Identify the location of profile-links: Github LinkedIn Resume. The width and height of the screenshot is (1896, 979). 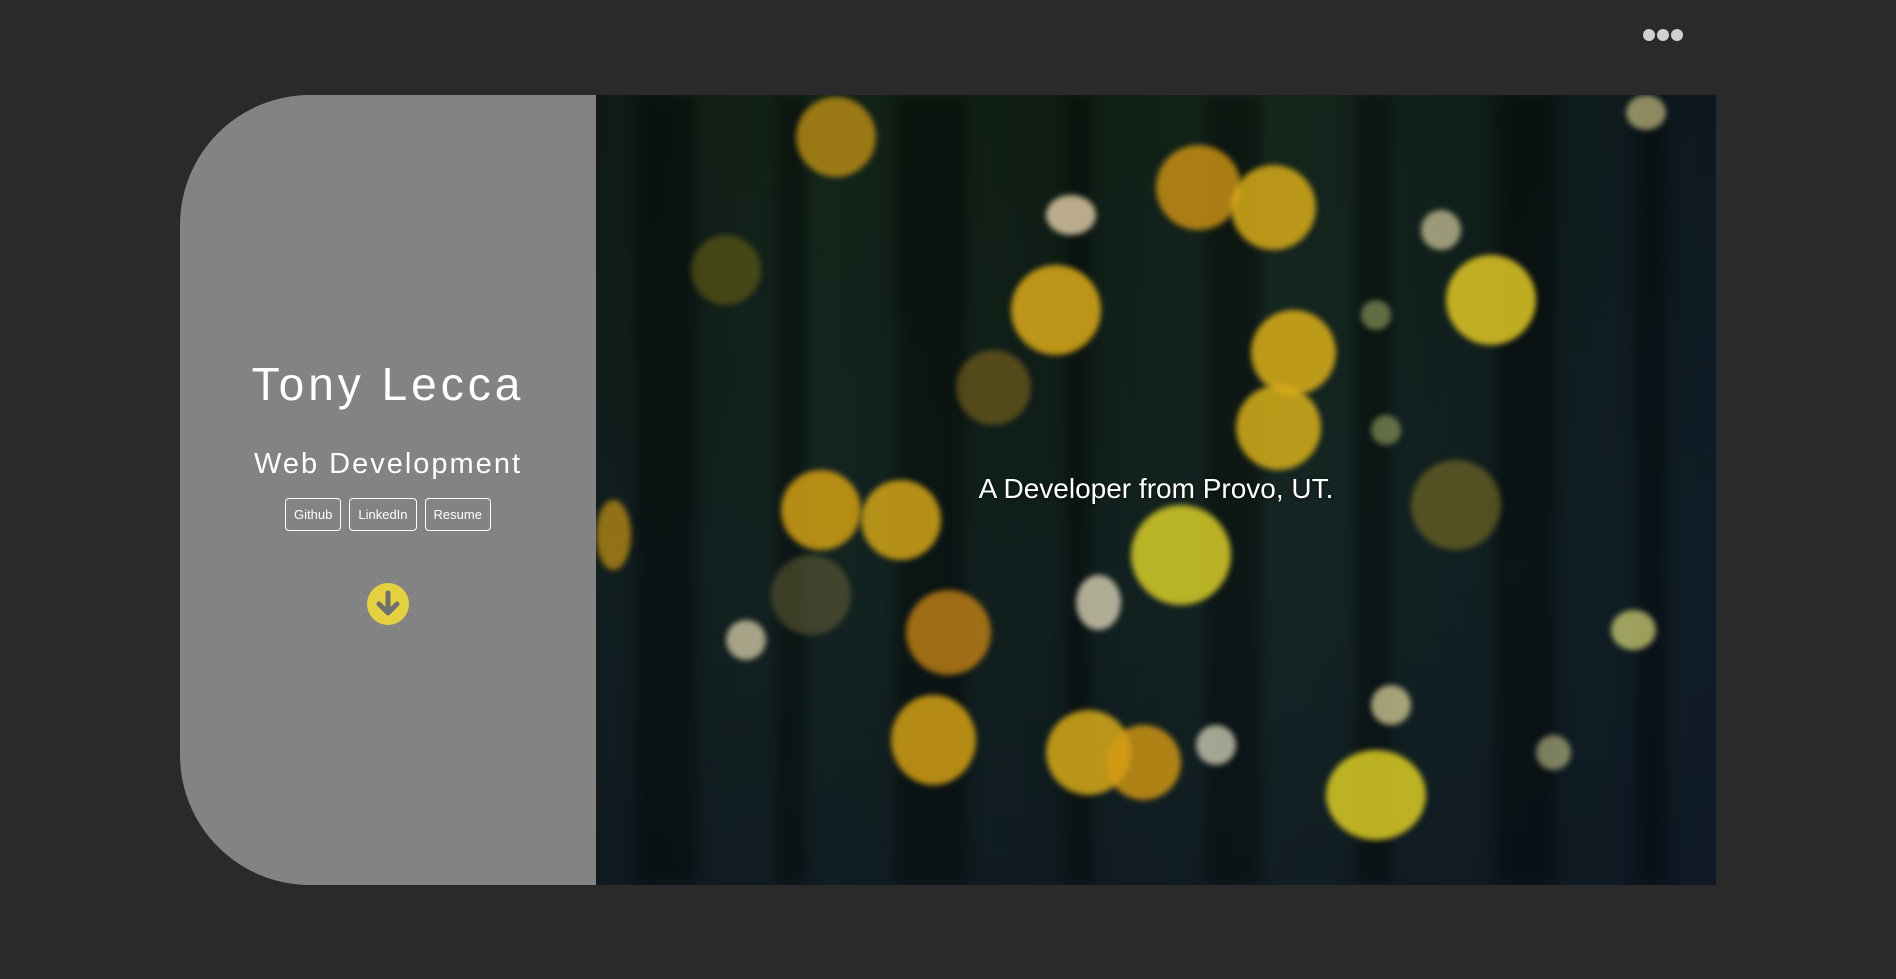
(388, 514).